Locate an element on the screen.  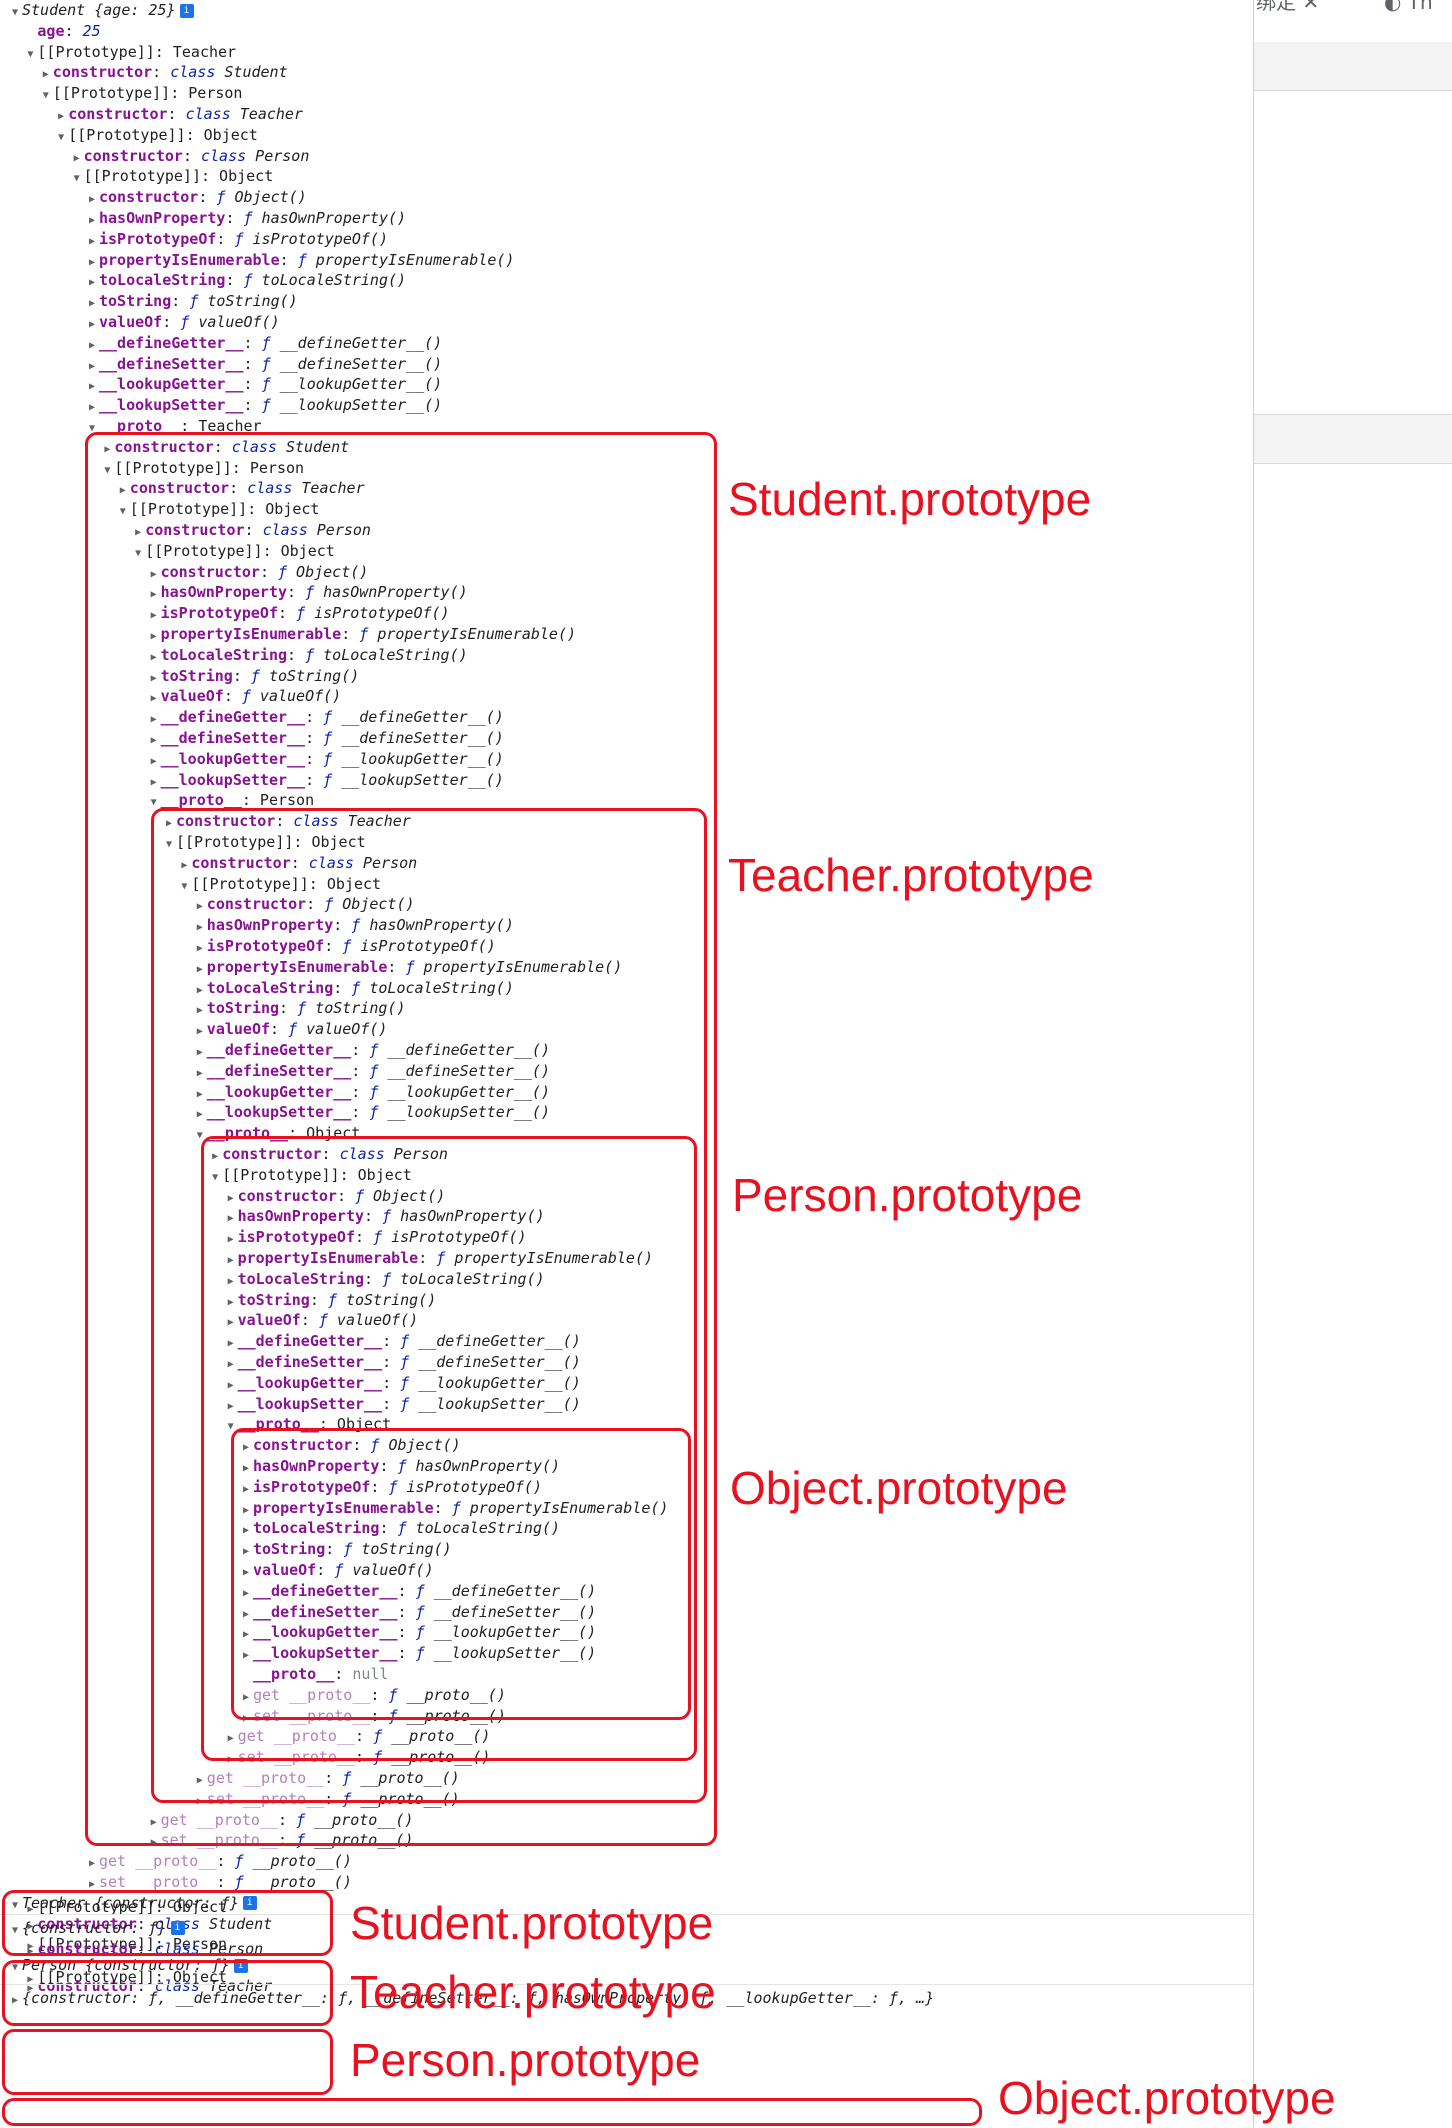
value-text: valueOf() is located at coordinates (234, 322).